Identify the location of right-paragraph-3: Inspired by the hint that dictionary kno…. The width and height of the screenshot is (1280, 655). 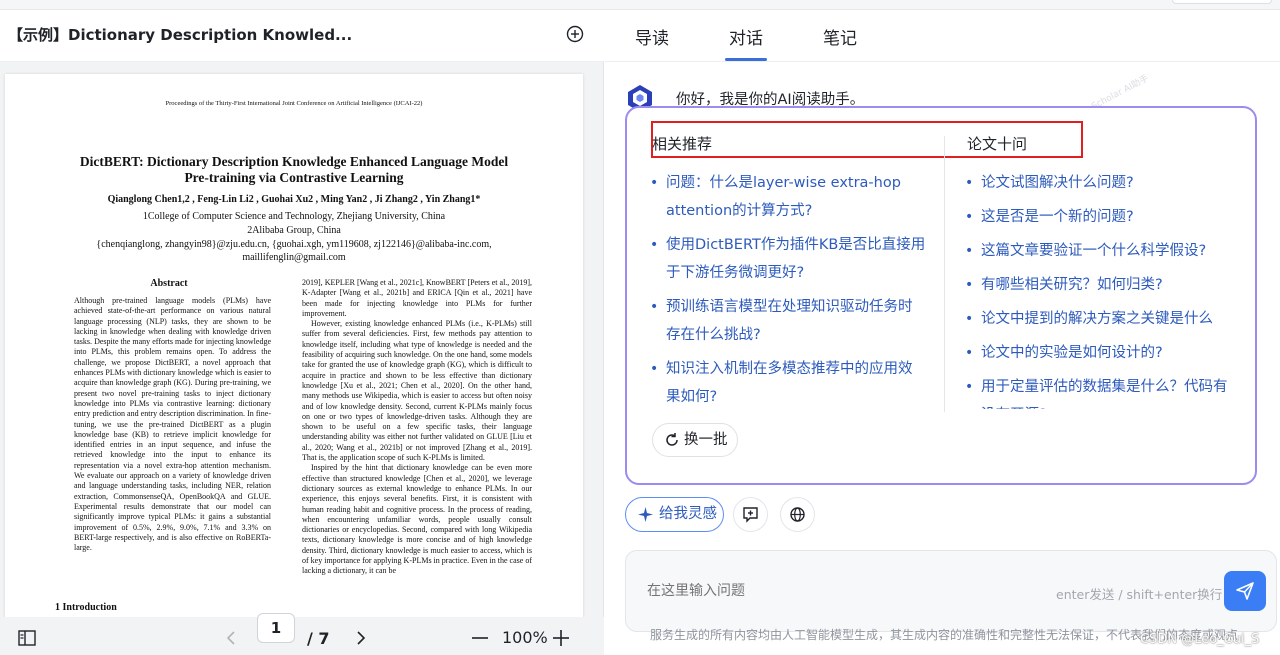
(417, 519).